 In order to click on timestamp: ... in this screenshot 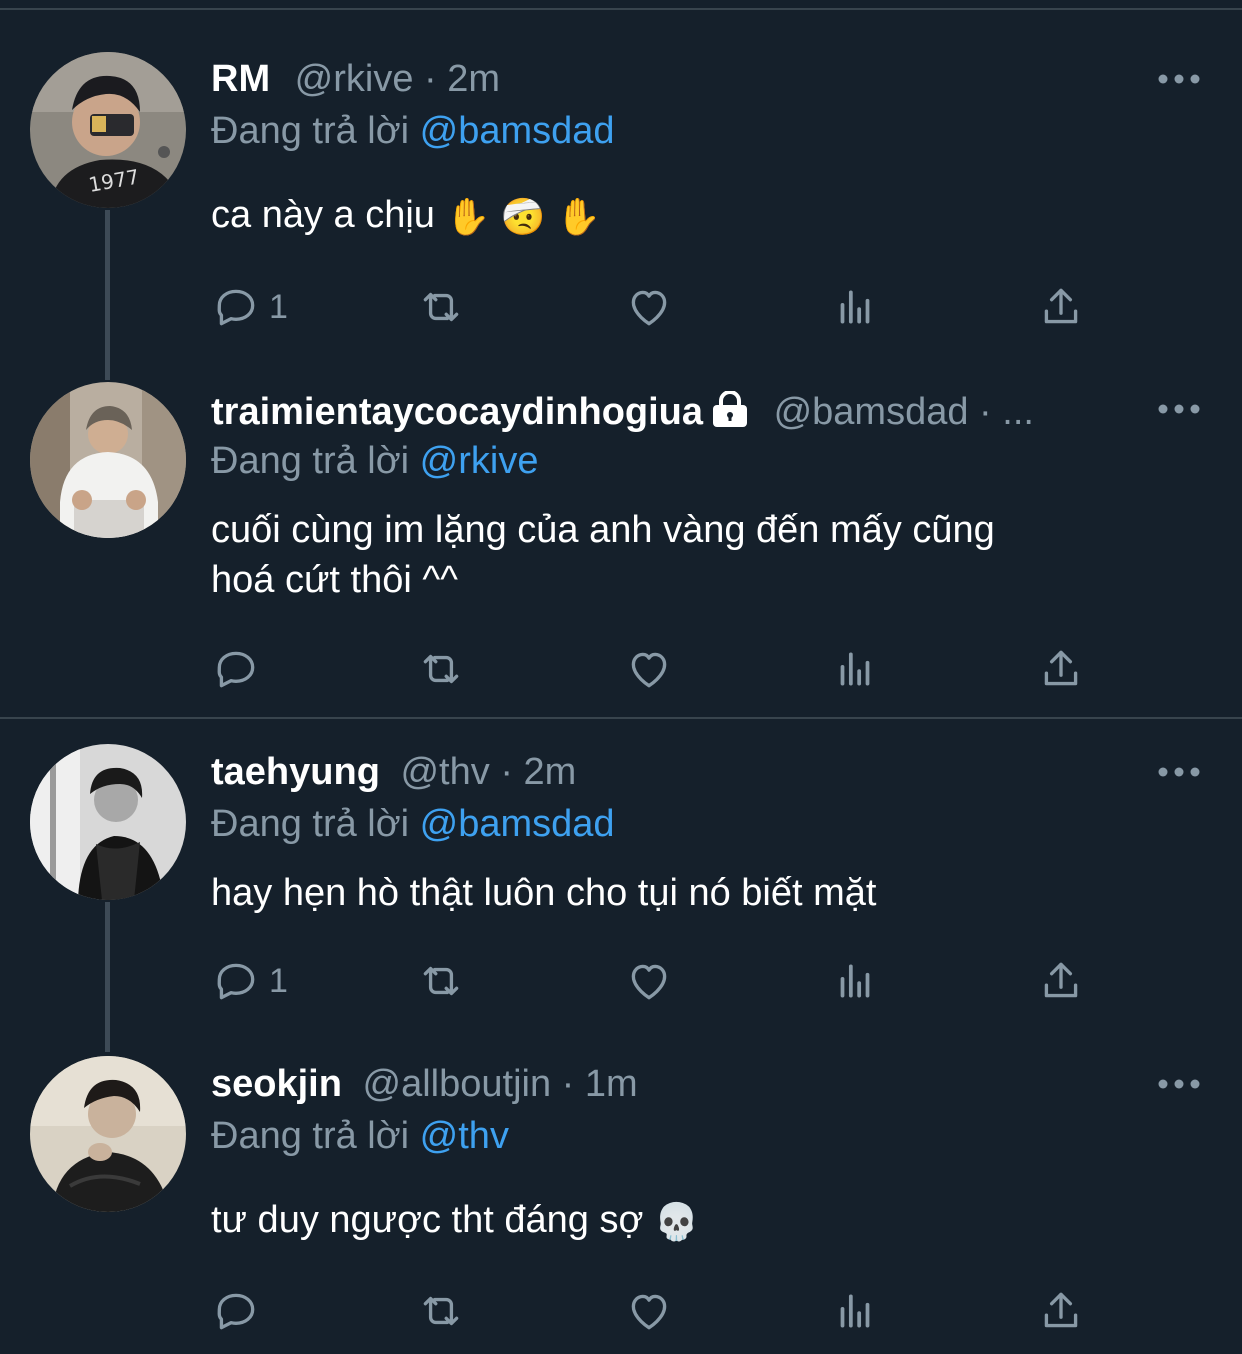, I will do `click(1018, 412)`.